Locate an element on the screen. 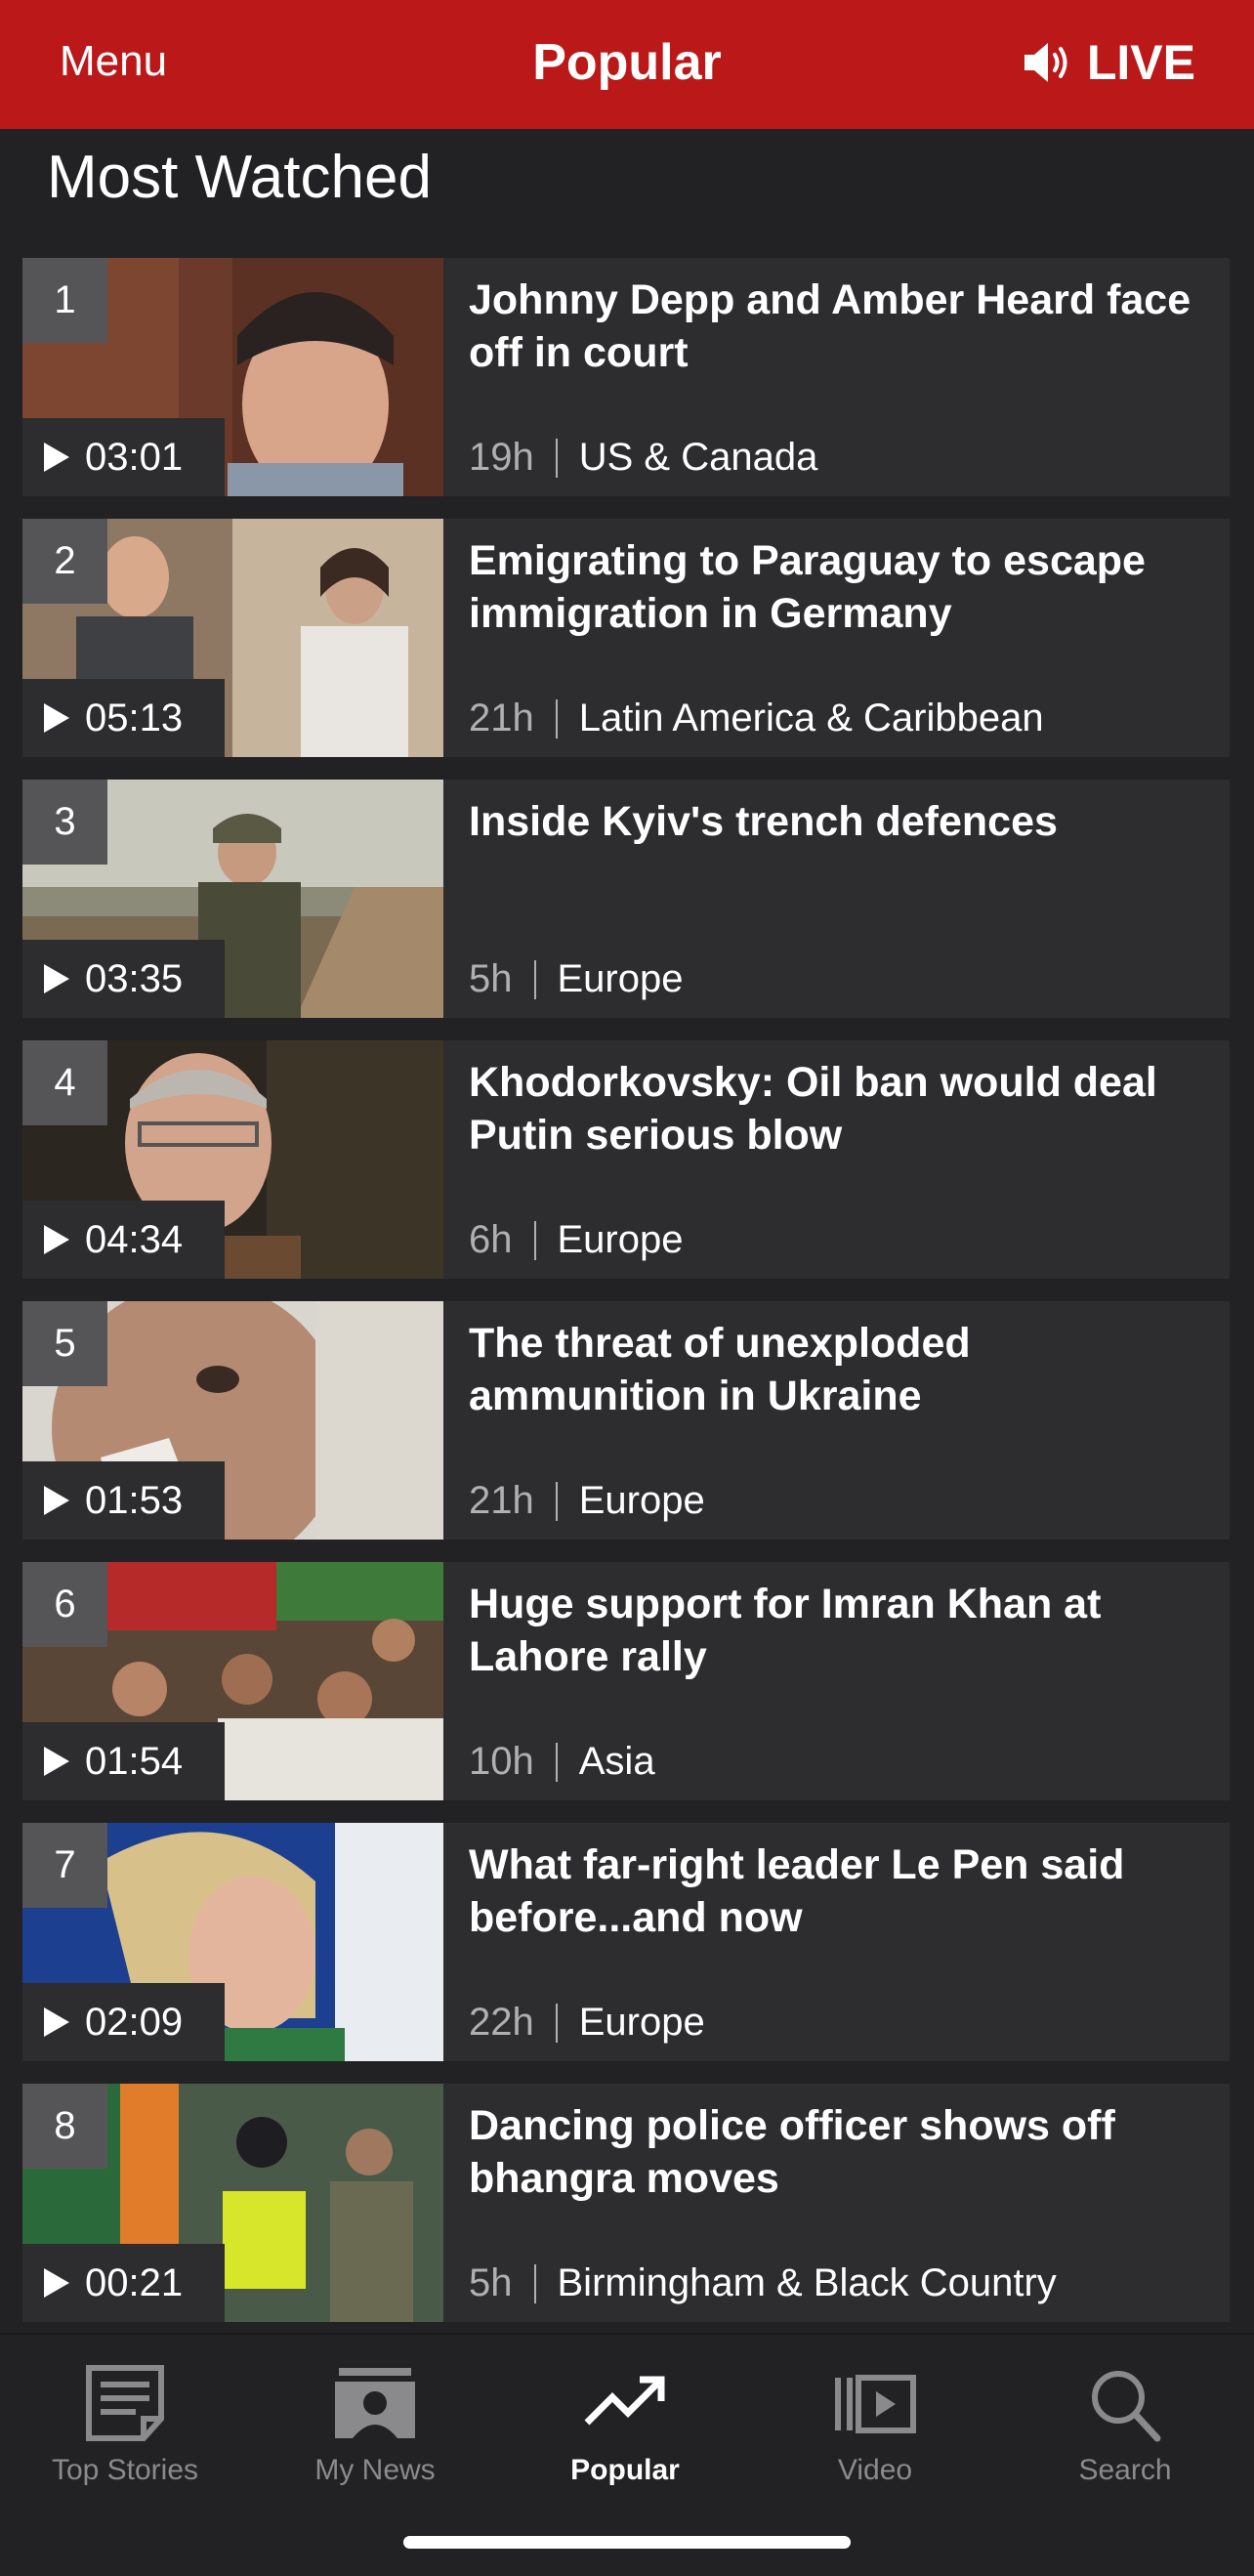 The width and height of the screenshot is (1254, 2576). newspaper-icon is located at coordinates (125, 2403).